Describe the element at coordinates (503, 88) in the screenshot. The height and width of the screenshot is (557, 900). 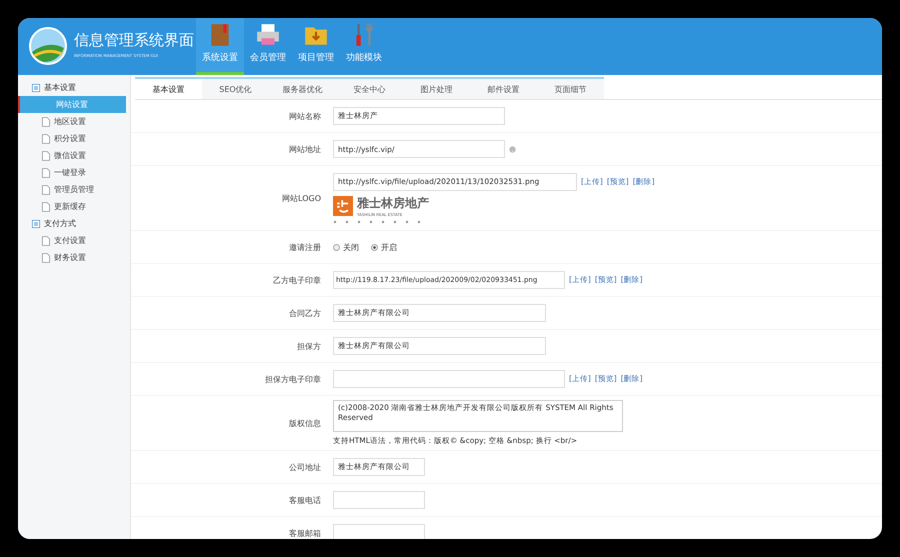
I see `settings-tab: 邮件设置` at that location.